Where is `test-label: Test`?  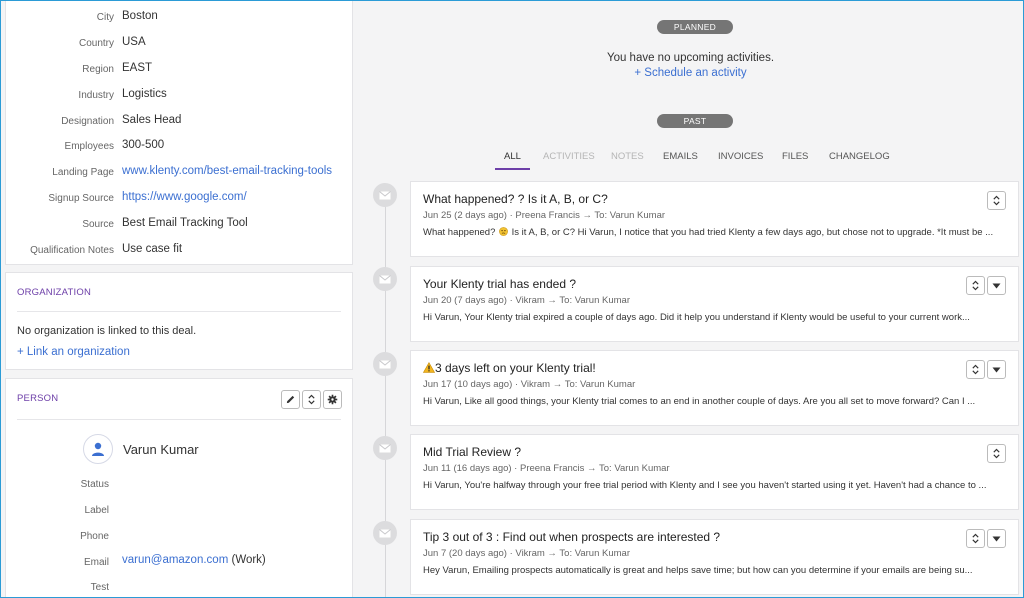 test-label: Test is located at coordinates (99, 587).